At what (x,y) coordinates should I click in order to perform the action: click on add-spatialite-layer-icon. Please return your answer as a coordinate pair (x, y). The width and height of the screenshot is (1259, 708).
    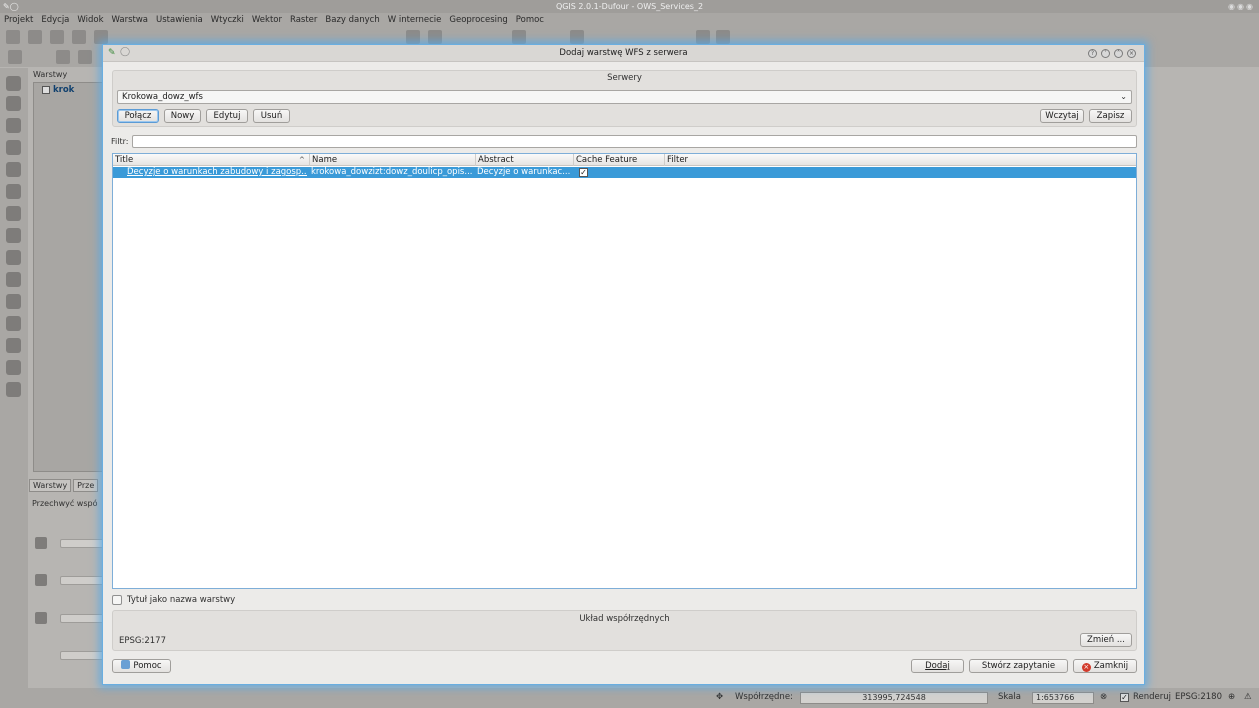
    Looking at the image, I should click on (13, 147).